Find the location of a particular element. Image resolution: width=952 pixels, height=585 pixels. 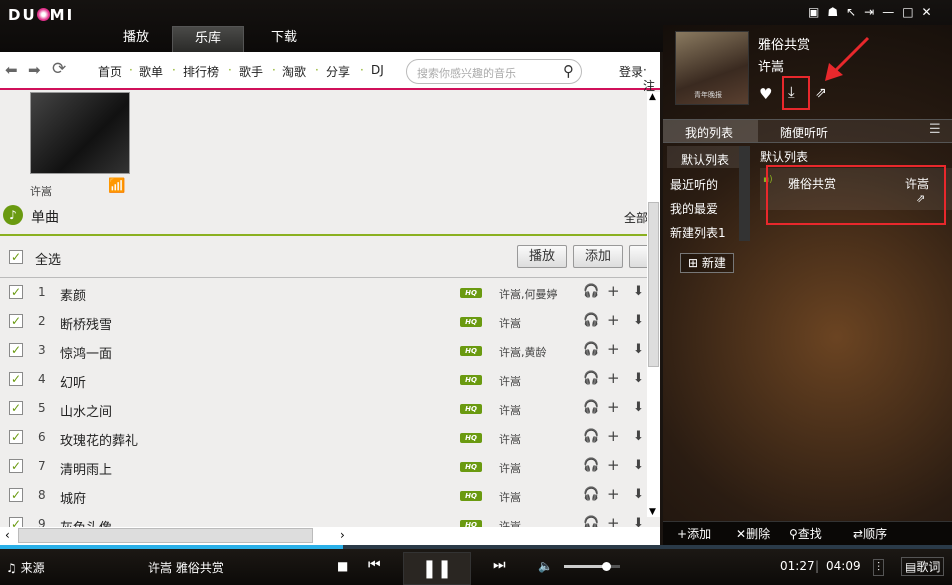

song-name: 清明雨上 is located at coordinates (86, 468).